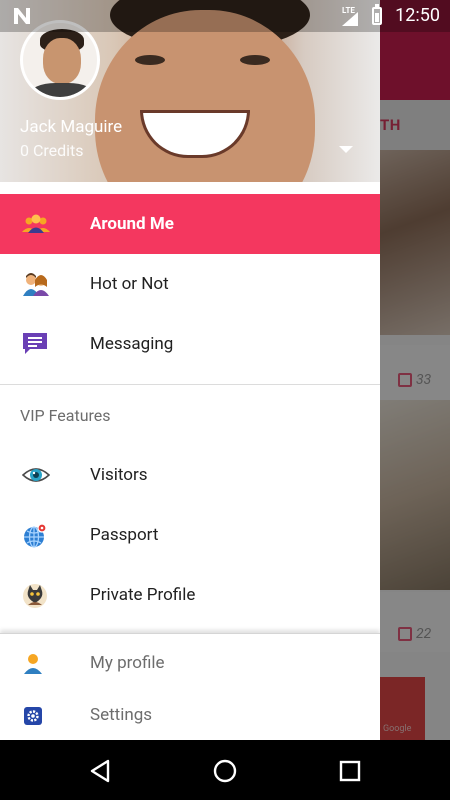 The image size is (450, 800). What do you see at coordinates (417, 15) in the screenshot?
I see `clock: 12:50` at bounding box center [417, 15].